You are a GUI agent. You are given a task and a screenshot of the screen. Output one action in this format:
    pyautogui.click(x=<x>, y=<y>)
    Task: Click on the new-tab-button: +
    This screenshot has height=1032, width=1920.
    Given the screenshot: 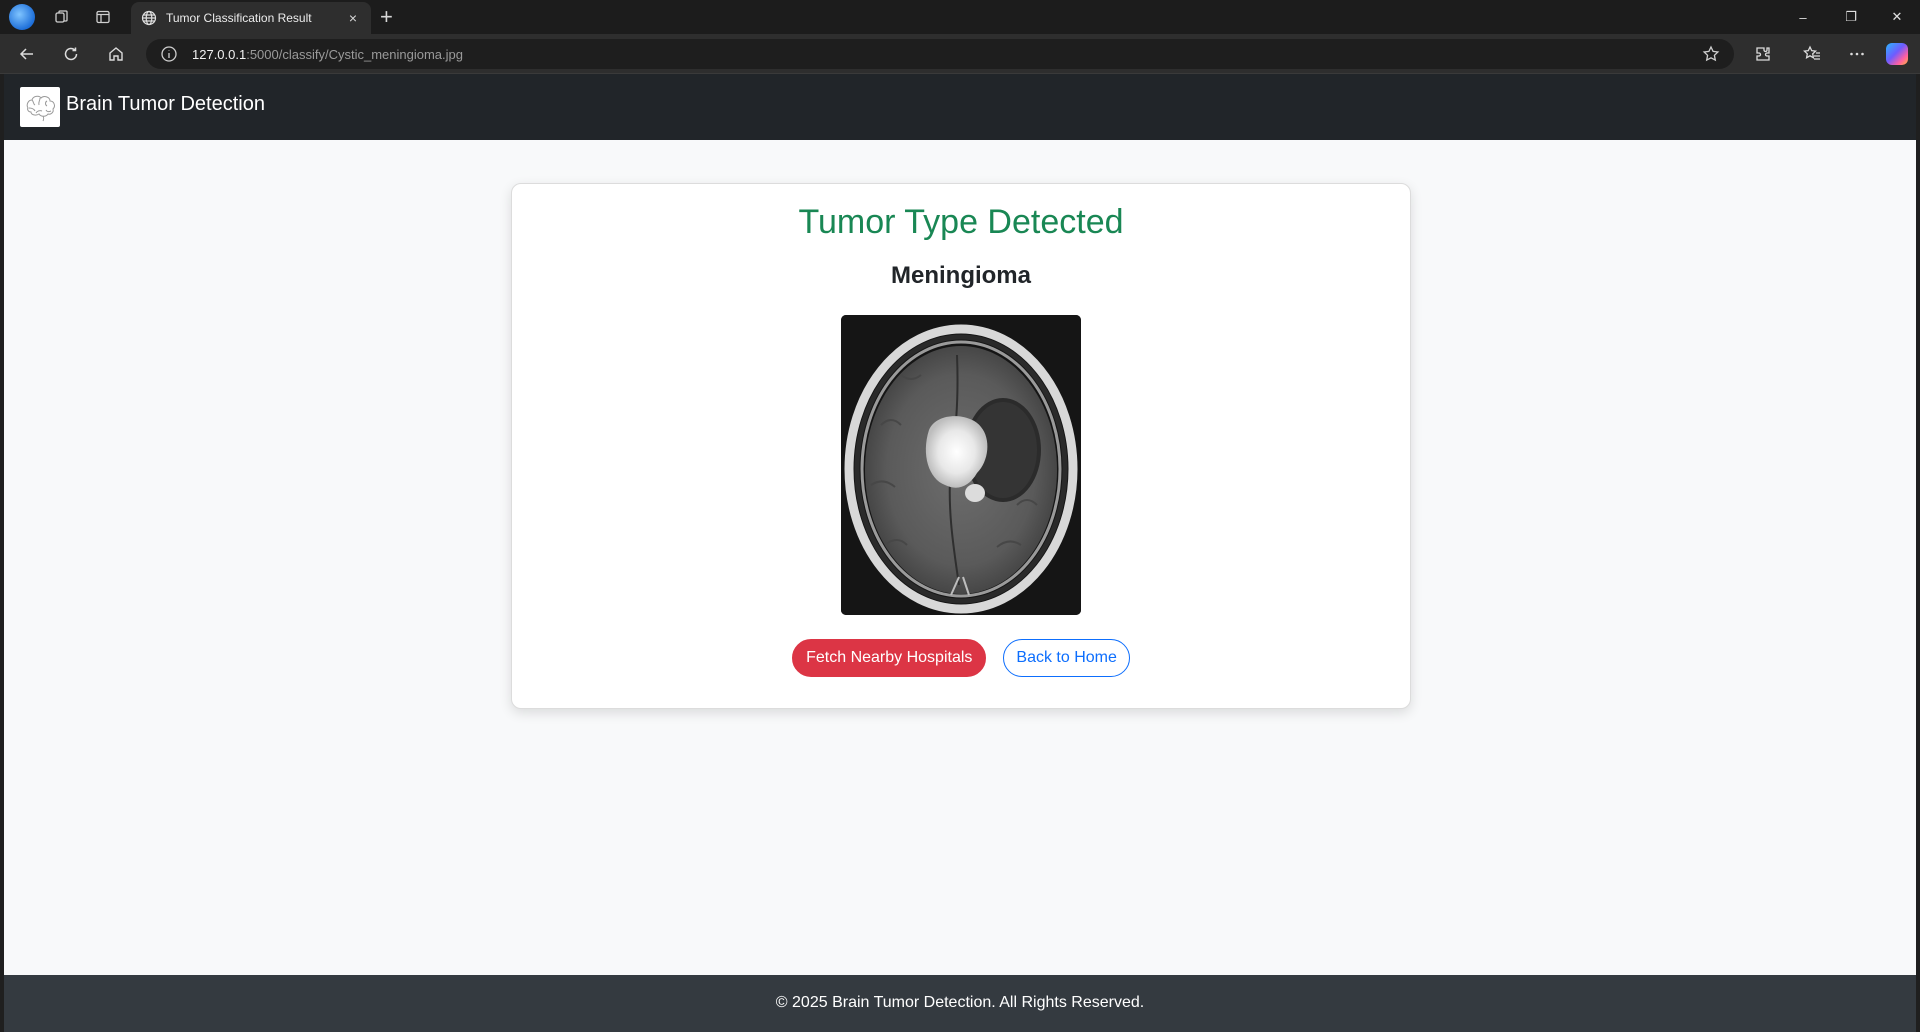 What is the action you would take?
    pyautogui.click(x=386, y=17)
    